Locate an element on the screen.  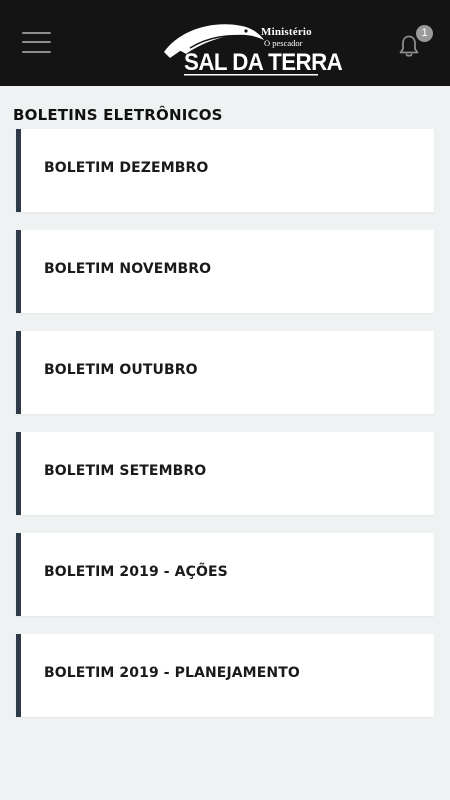
bulletin-card: BOLETIM SETEMBRO is located at coordinates (225, 473).